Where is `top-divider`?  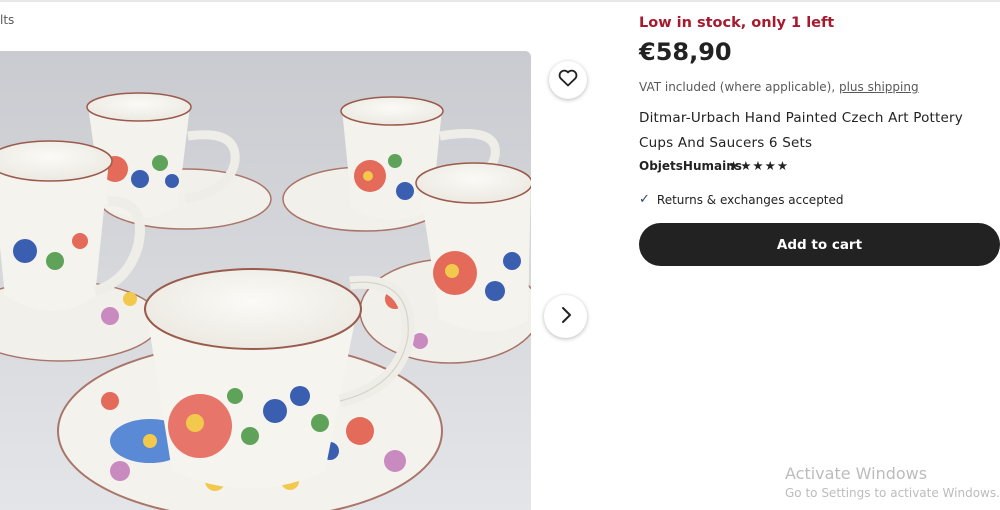
top-divider is located at coordinates (500, 1).